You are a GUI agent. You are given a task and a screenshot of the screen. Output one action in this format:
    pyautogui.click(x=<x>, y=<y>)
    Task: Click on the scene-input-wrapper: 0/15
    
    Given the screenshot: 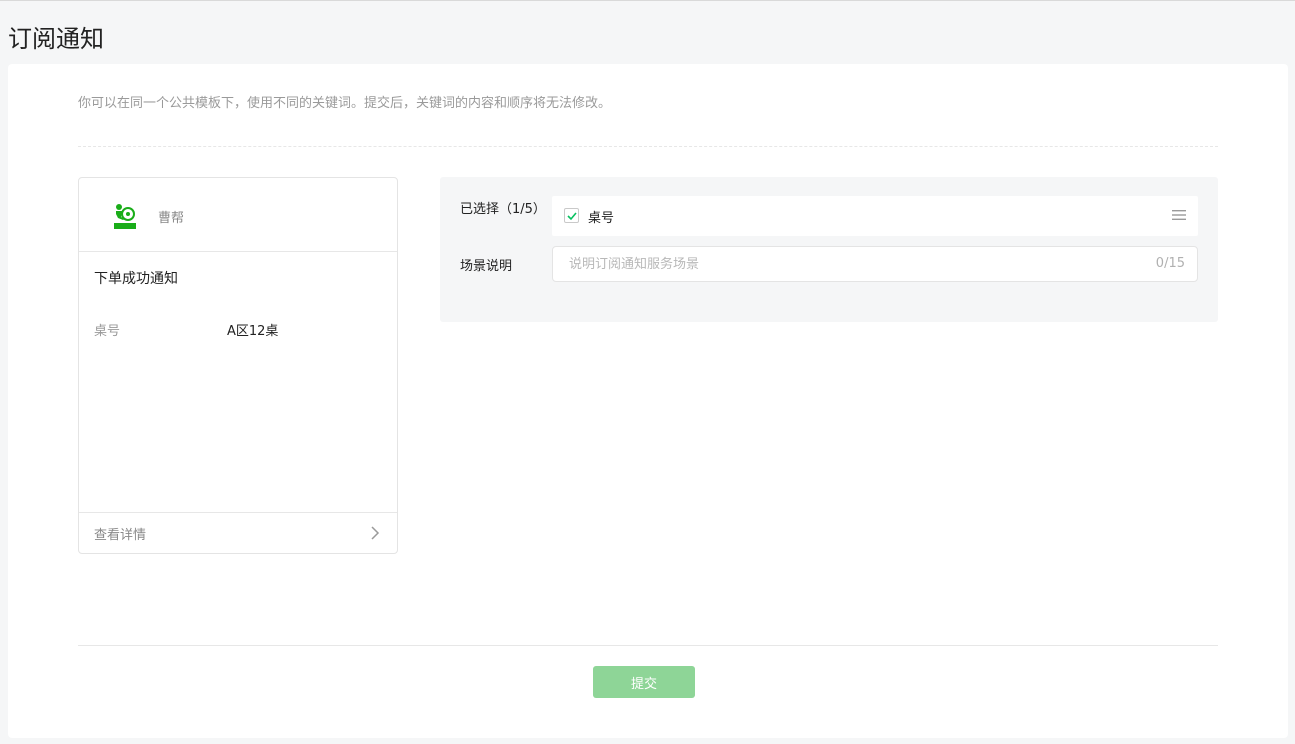 What is the action you would take?
    pyautogui.click(x=875, y=264)
    